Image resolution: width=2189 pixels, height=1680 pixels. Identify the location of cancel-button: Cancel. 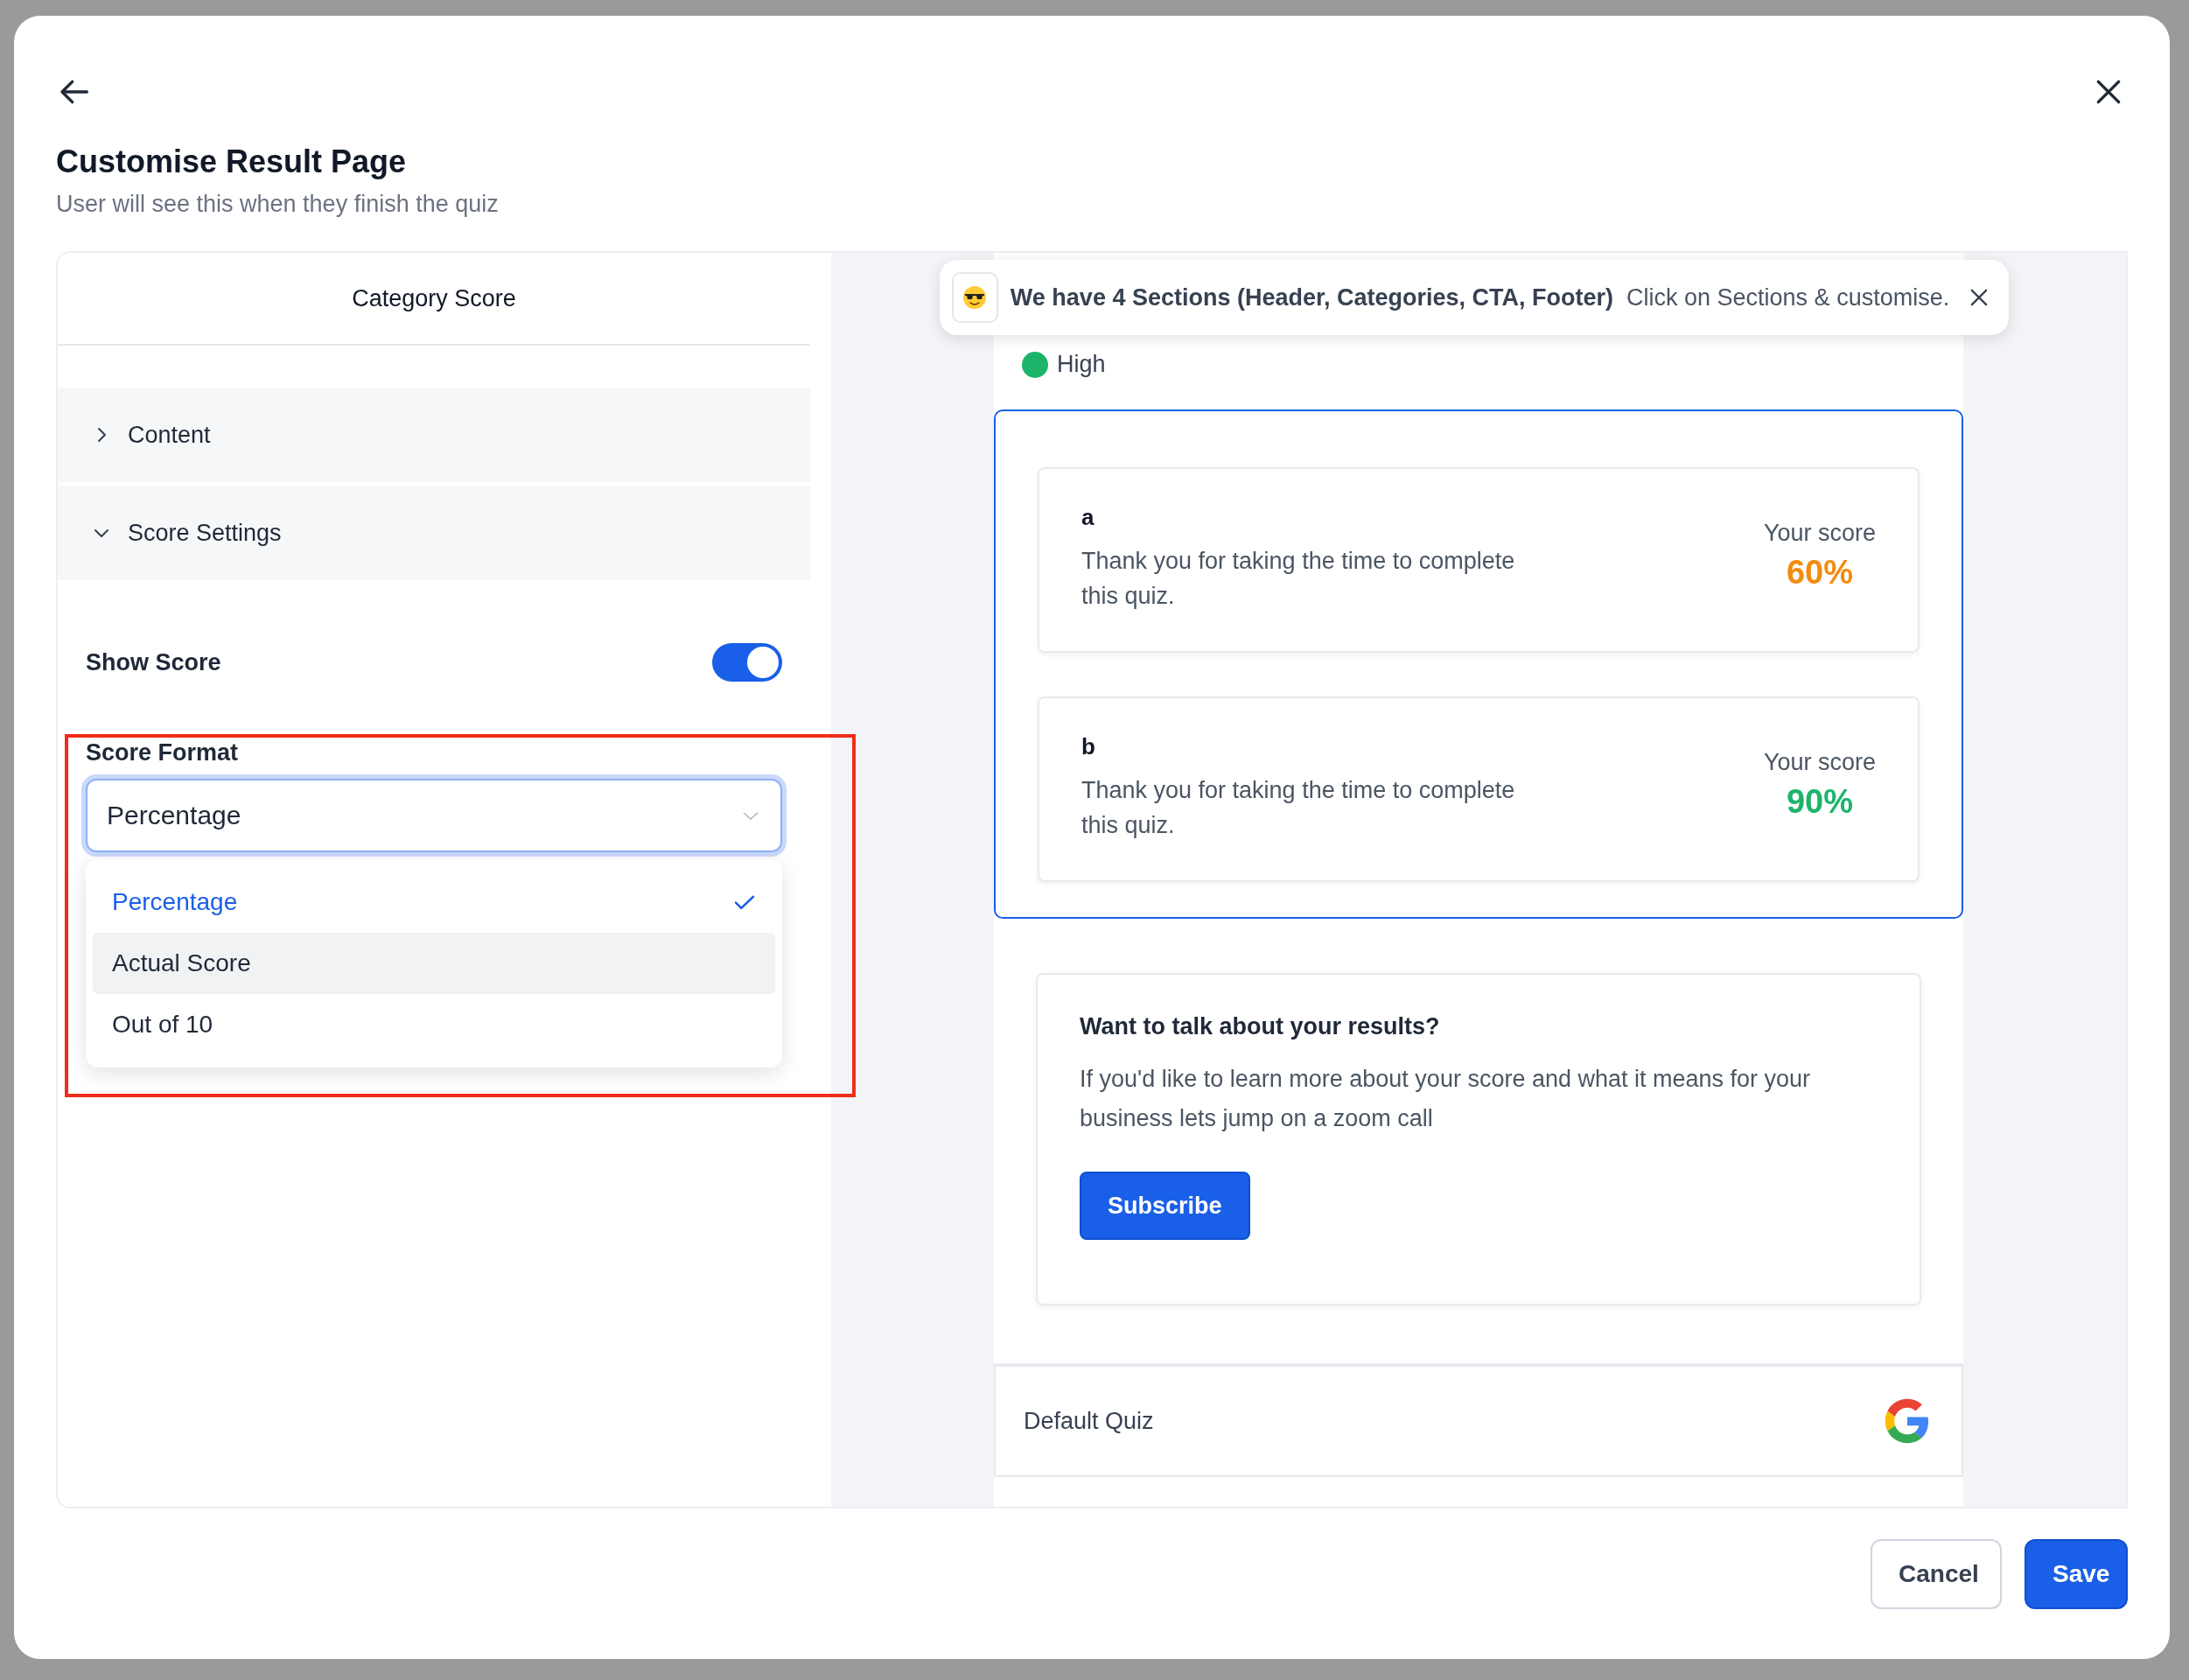
(1936, 1574).